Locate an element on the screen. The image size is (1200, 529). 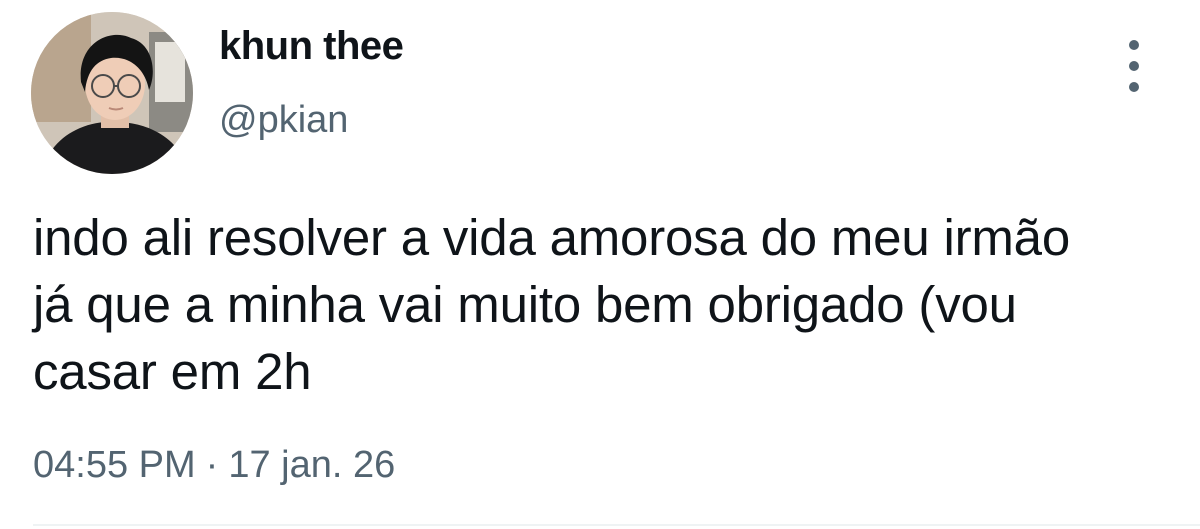
avatar is located at coordinates (112, 93).